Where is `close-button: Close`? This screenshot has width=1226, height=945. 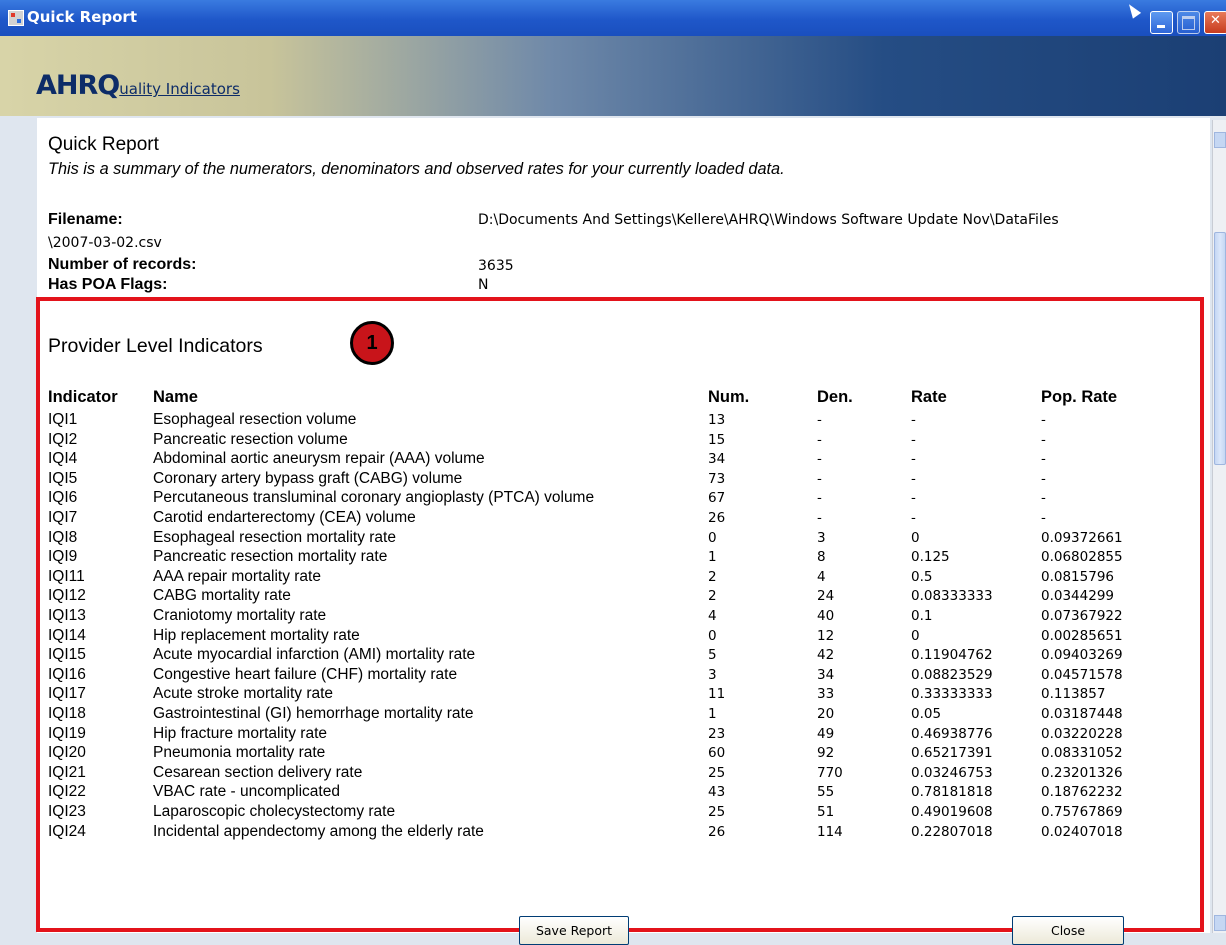
close-button: Close is located at coordinates (1068, 930).